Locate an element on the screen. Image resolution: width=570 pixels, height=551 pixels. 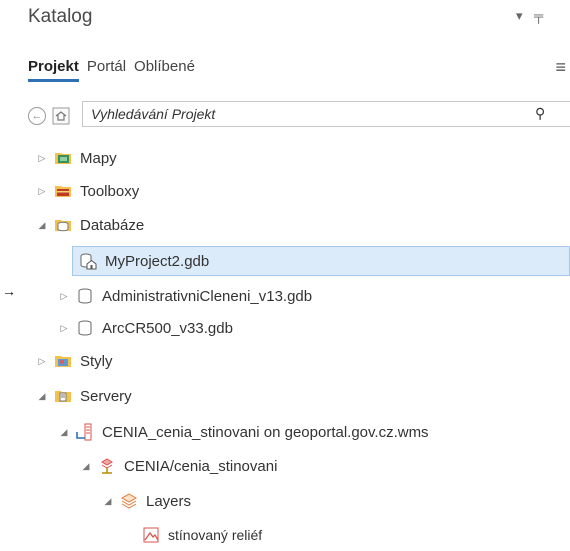
tree-item-administrativnicleneni-gdb: ▷ AdministrativniCleneni_v13.gdb is located at coordinates (185, 296).